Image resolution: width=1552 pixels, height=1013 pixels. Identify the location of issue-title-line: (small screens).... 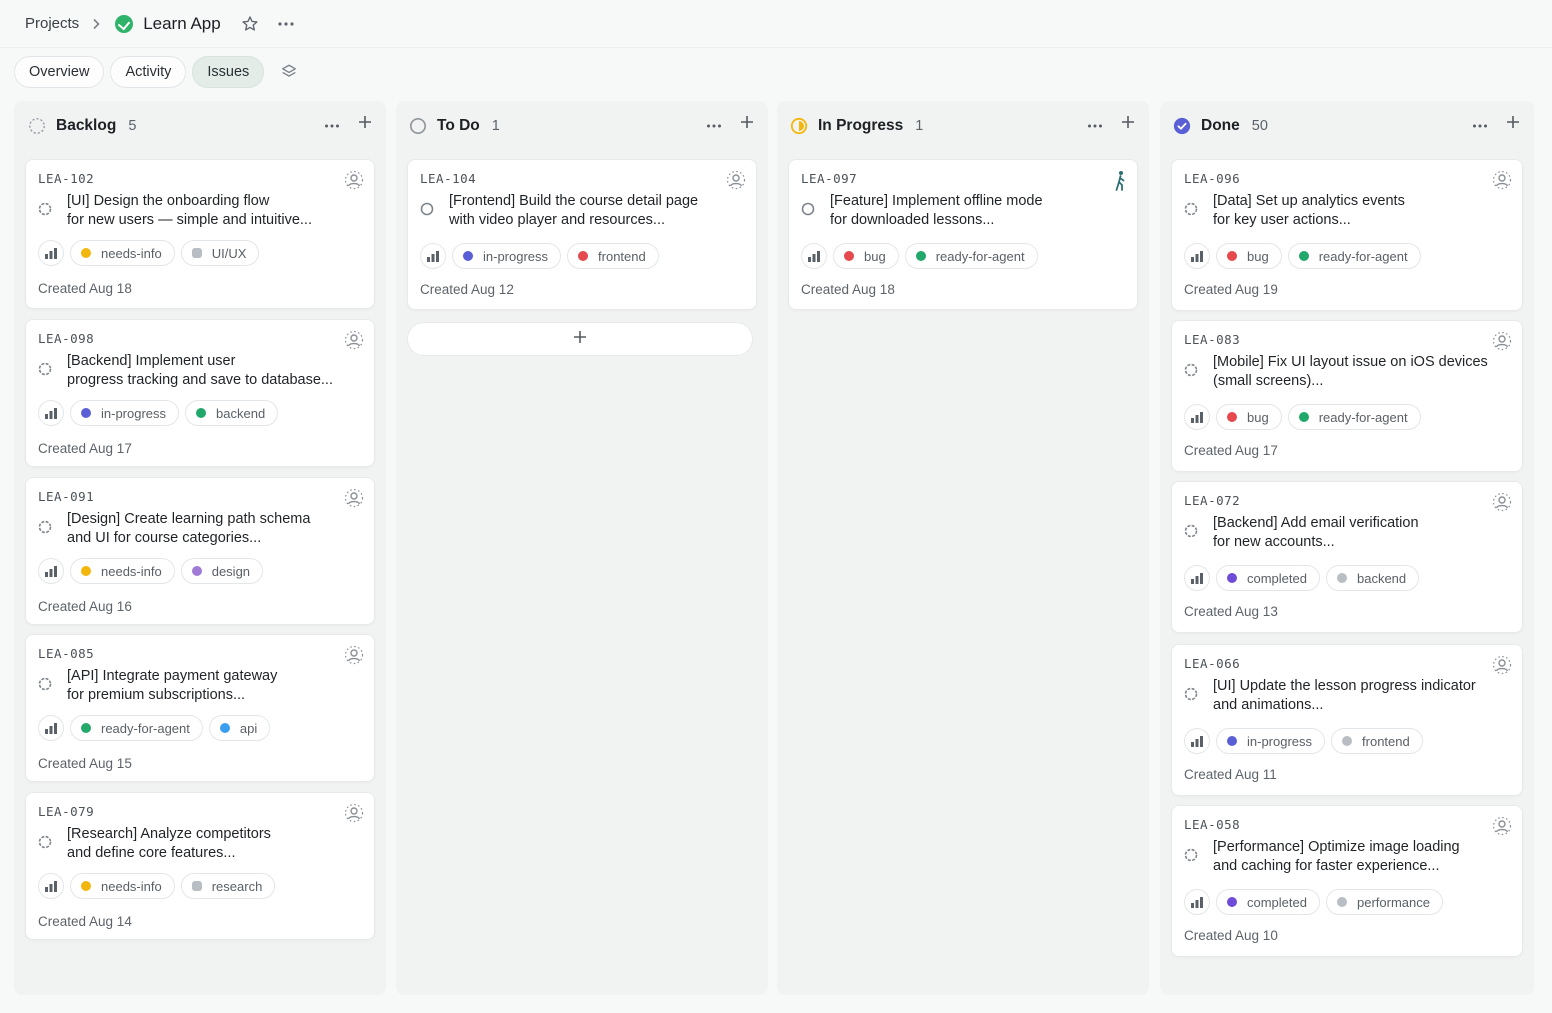
(1268, 381).